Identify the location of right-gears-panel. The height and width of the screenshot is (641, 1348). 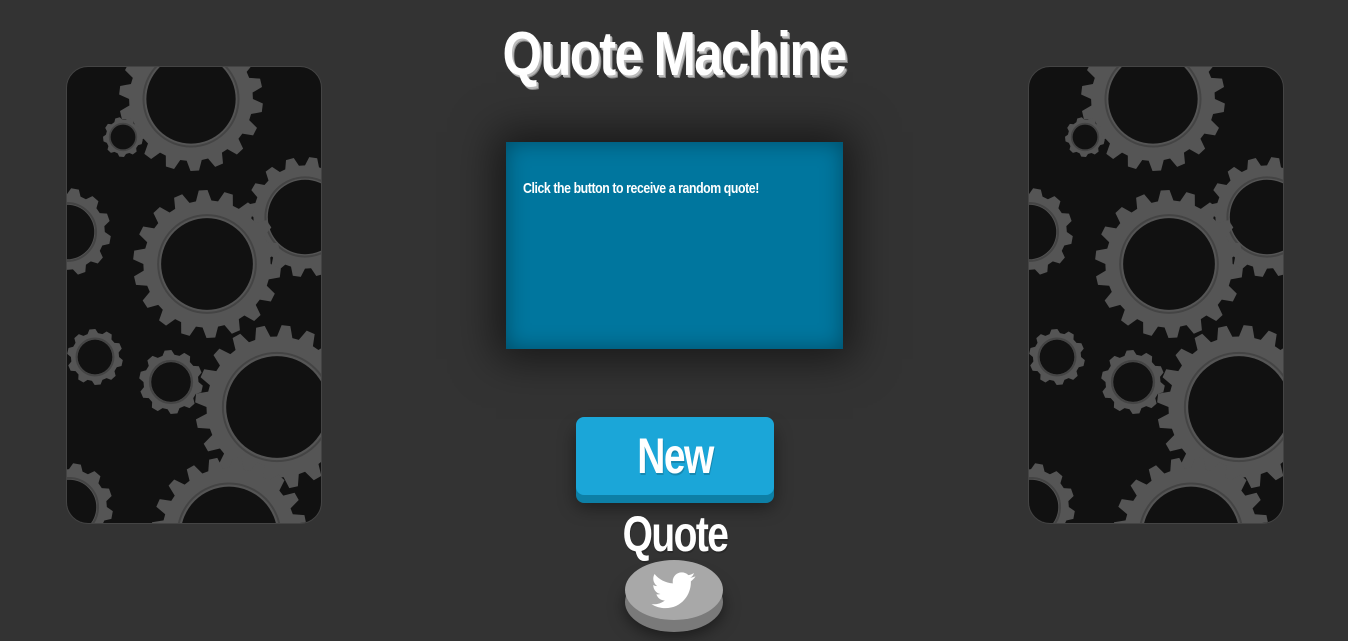
(1156, 295).